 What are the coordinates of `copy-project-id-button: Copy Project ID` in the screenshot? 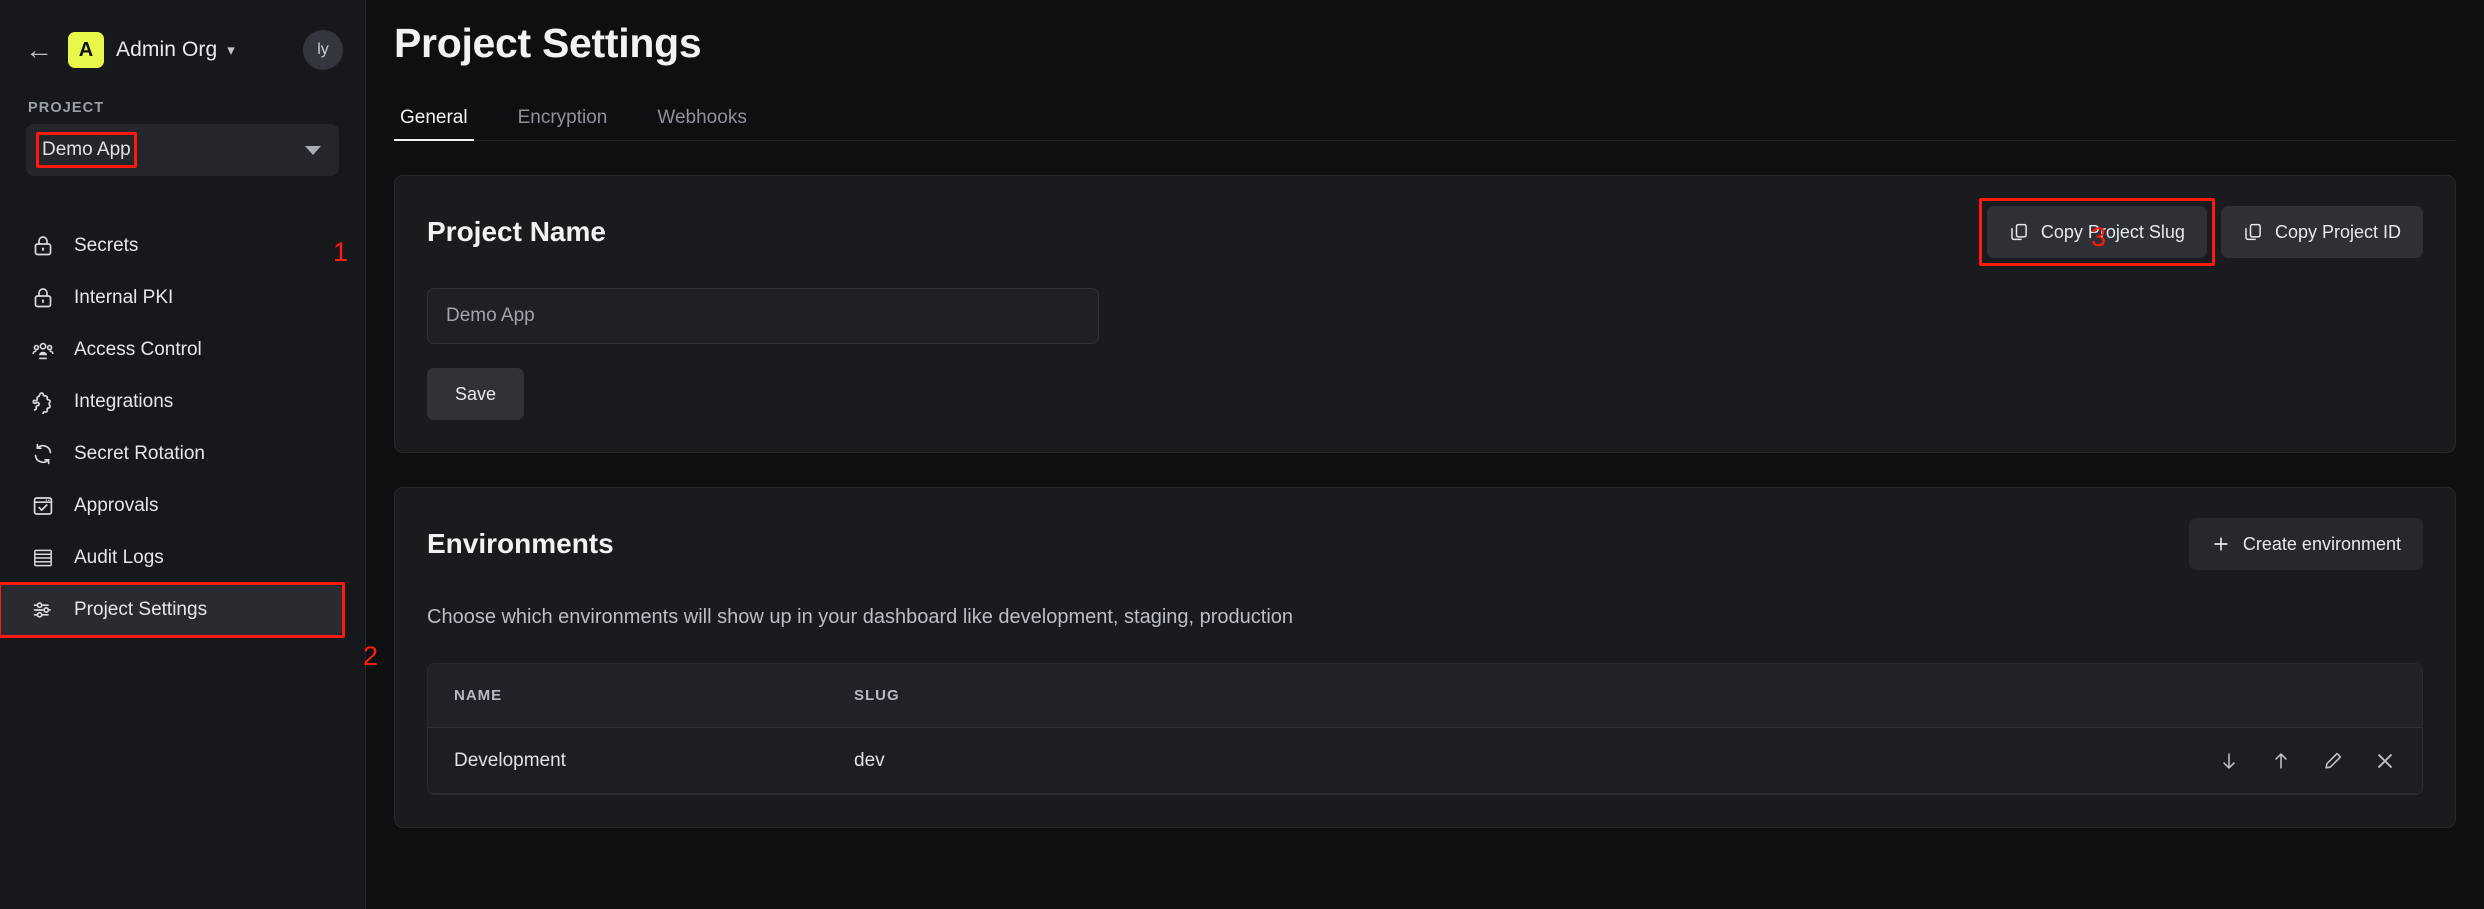 It's located at (2321, 232).